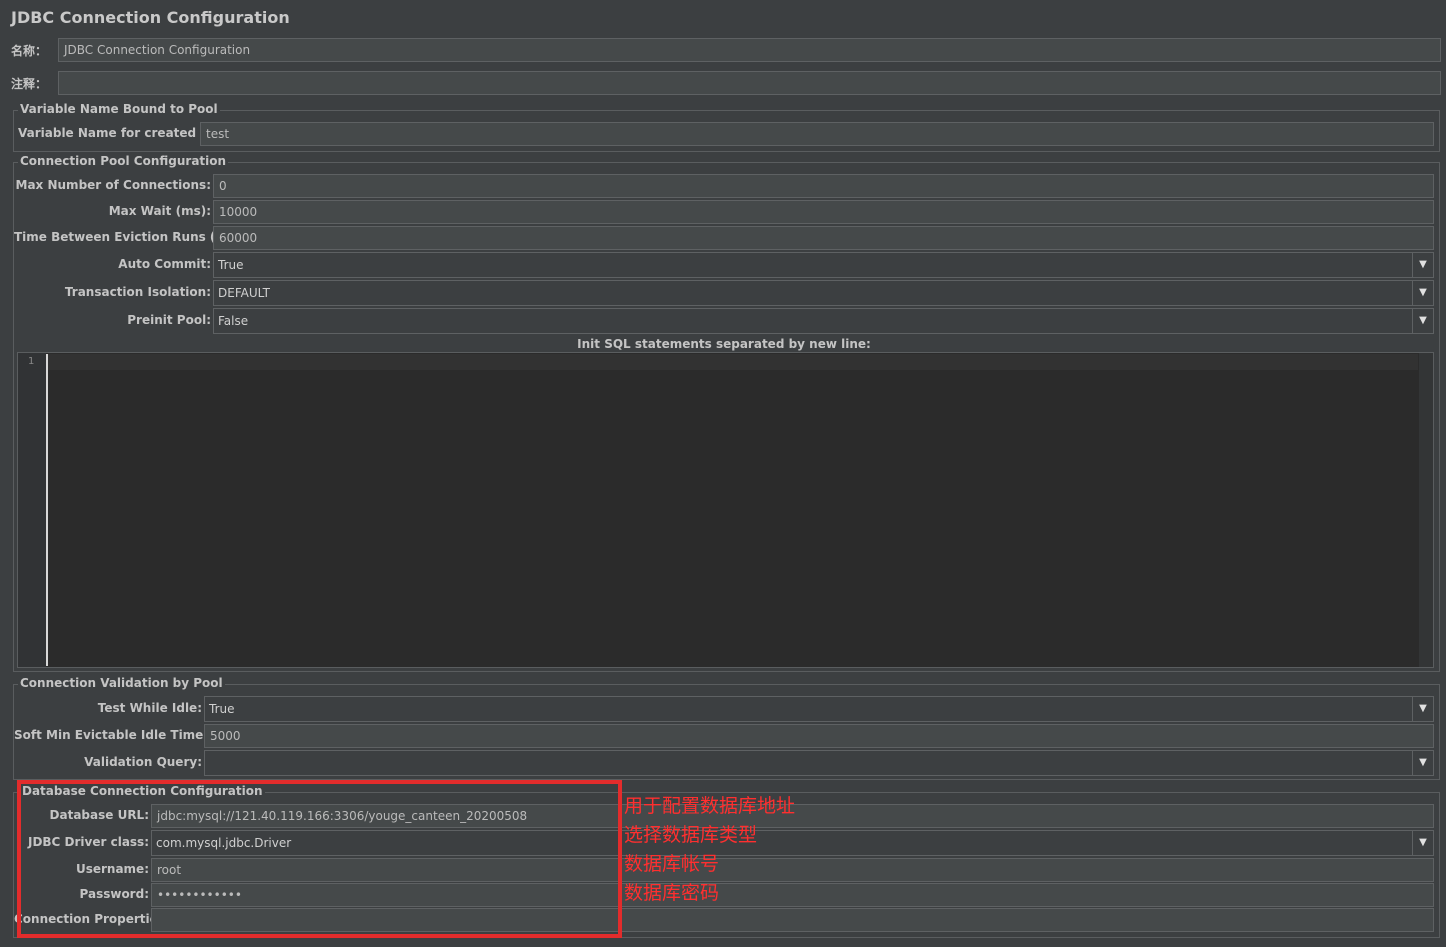  What do you see at coordinates (164, 264) in the screenshot?
I see `auto-commit-label: Auto Commit:` at bounding box center [164, 264].